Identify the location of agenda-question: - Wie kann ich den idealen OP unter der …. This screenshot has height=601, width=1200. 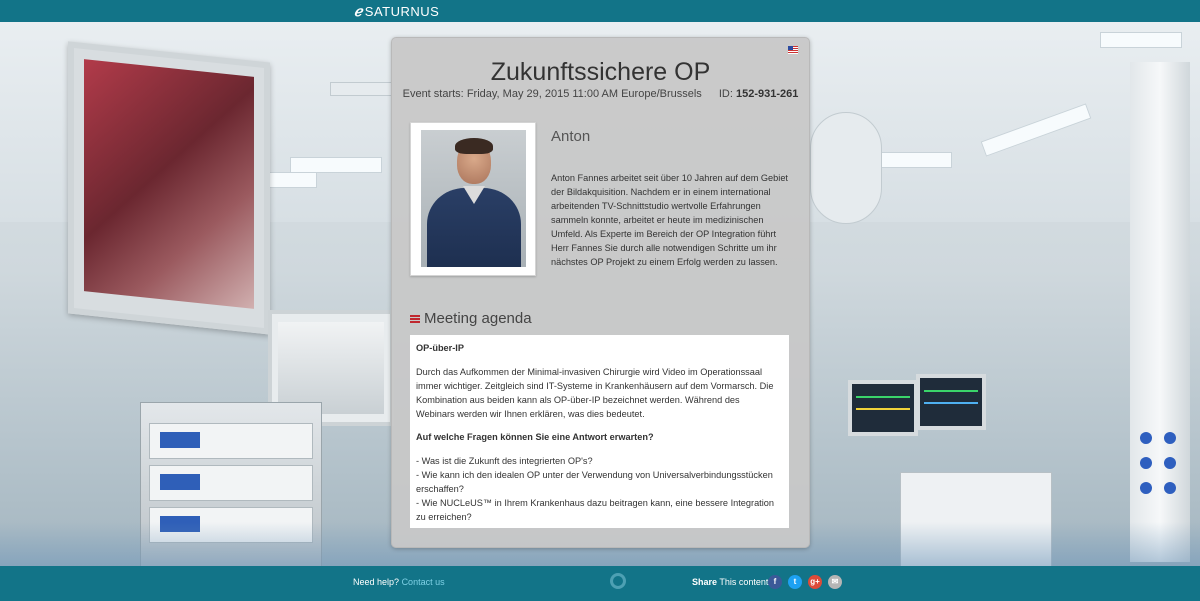
(594, 482).